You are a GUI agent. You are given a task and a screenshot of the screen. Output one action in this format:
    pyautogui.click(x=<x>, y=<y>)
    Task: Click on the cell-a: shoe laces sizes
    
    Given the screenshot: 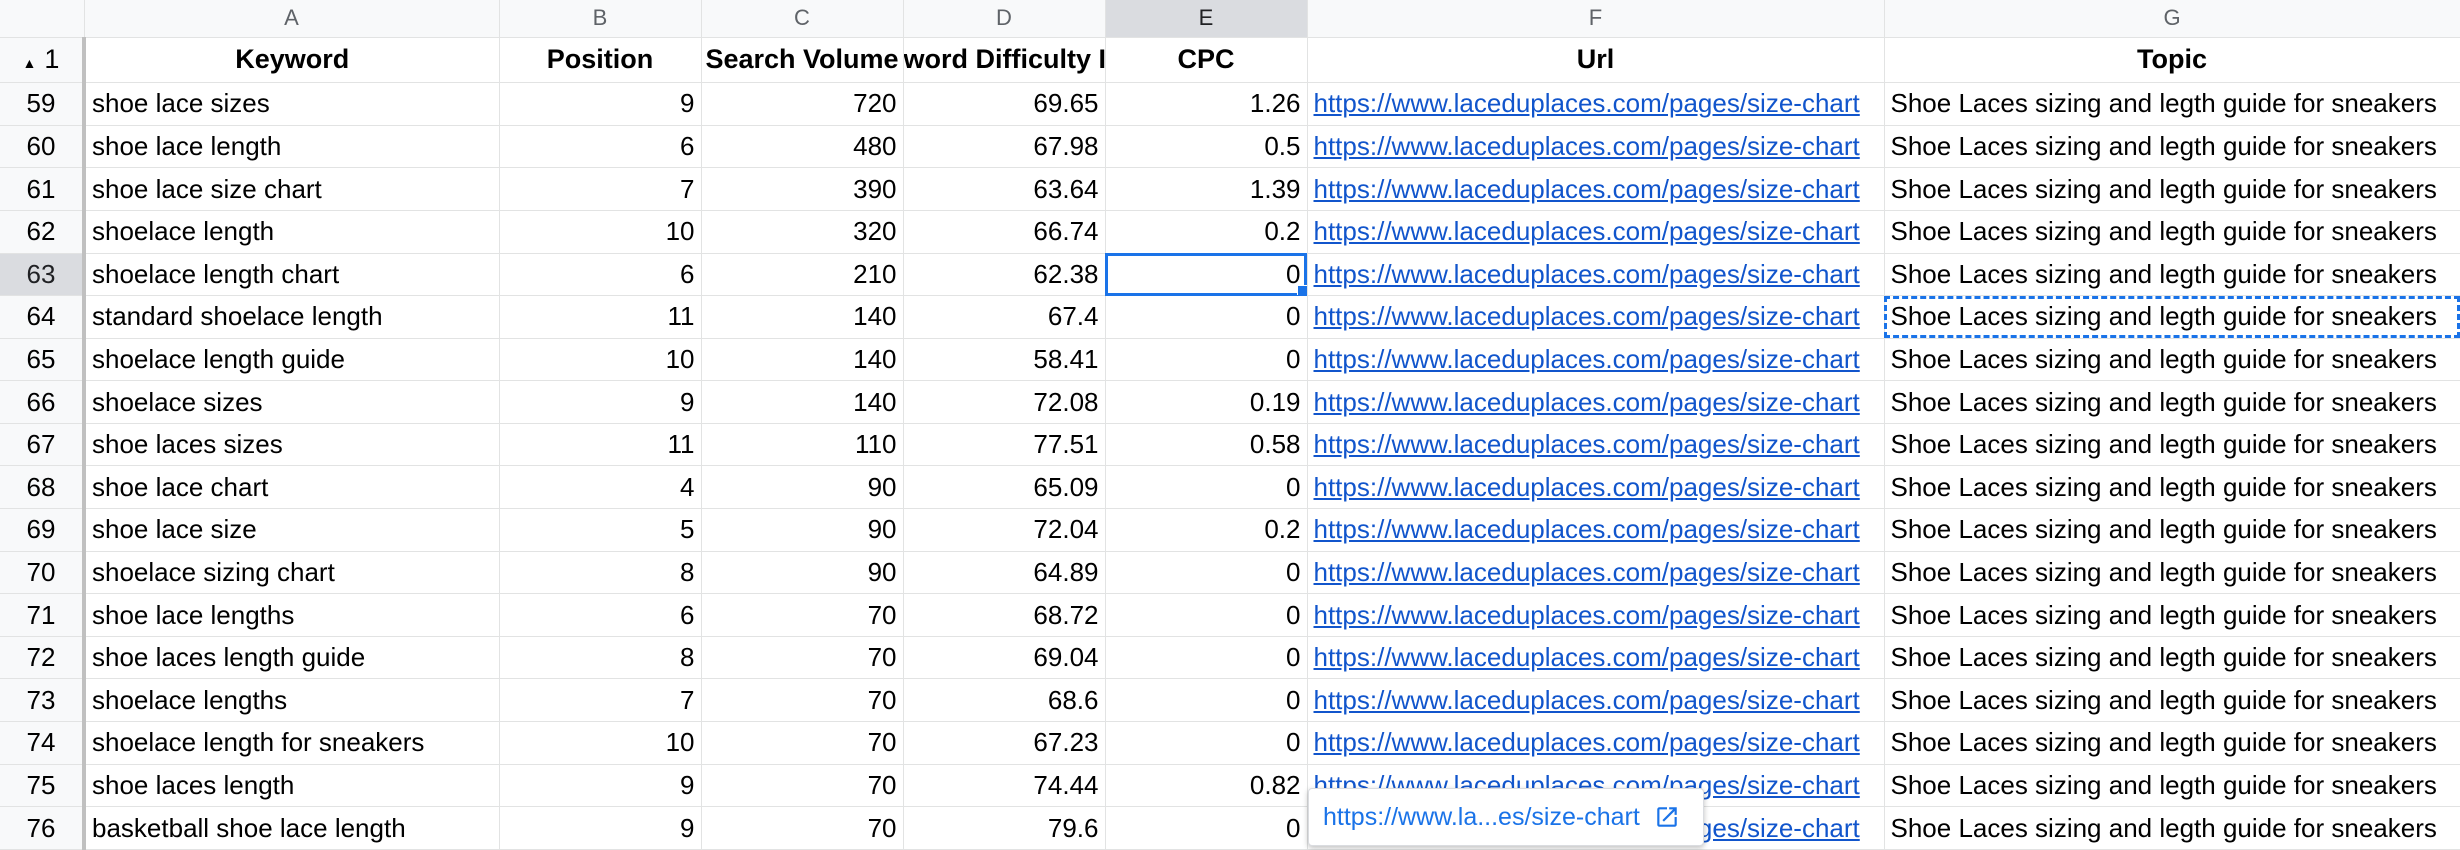 What is the action you would take?
    pyautogui.click(x=292, y=445)
    